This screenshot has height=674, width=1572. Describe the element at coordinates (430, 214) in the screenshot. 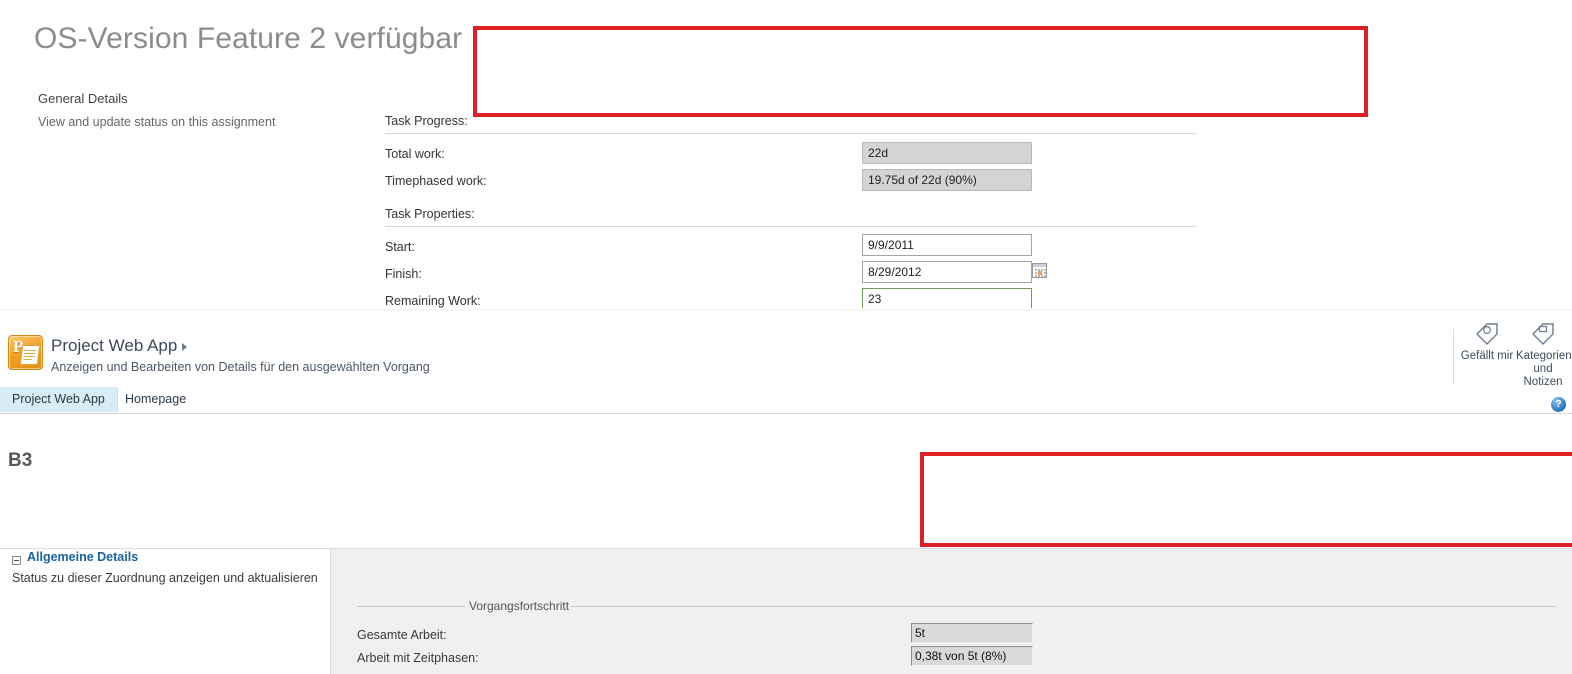

I see `task-properties-group-label: Task Properties:` at that location.